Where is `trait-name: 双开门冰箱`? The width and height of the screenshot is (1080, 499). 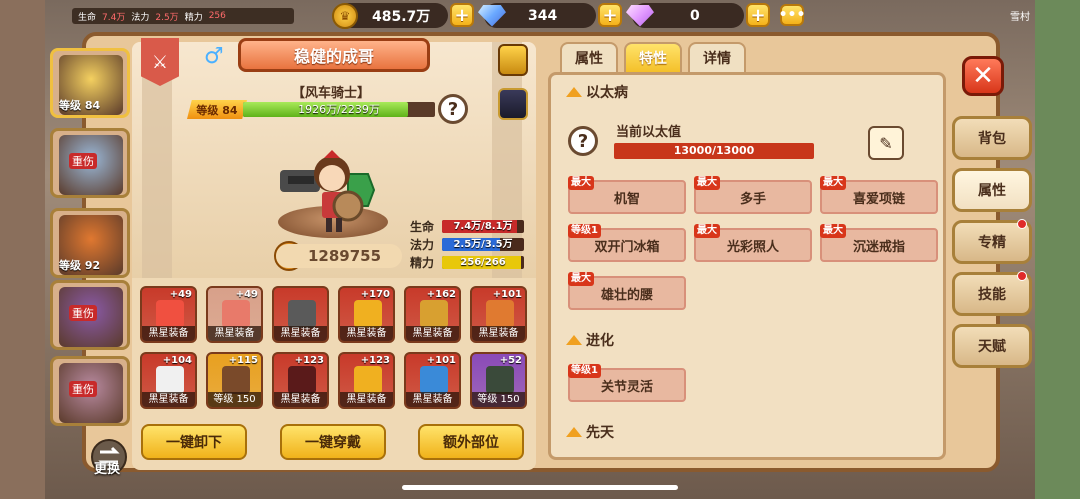 trait-name: 双开门冰箱 is located at coordinates (627, 247).